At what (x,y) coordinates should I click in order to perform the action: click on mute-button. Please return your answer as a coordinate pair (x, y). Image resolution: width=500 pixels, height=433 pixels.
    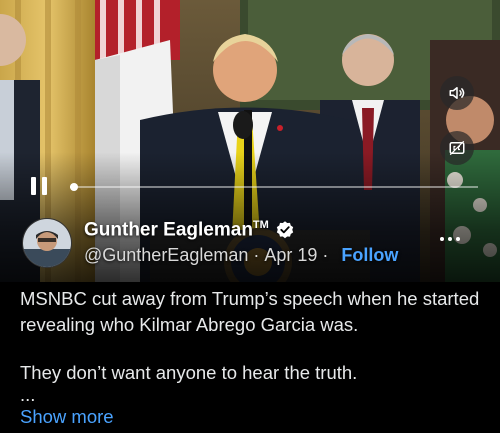
    Looking at the image, I should click on (457, 93).